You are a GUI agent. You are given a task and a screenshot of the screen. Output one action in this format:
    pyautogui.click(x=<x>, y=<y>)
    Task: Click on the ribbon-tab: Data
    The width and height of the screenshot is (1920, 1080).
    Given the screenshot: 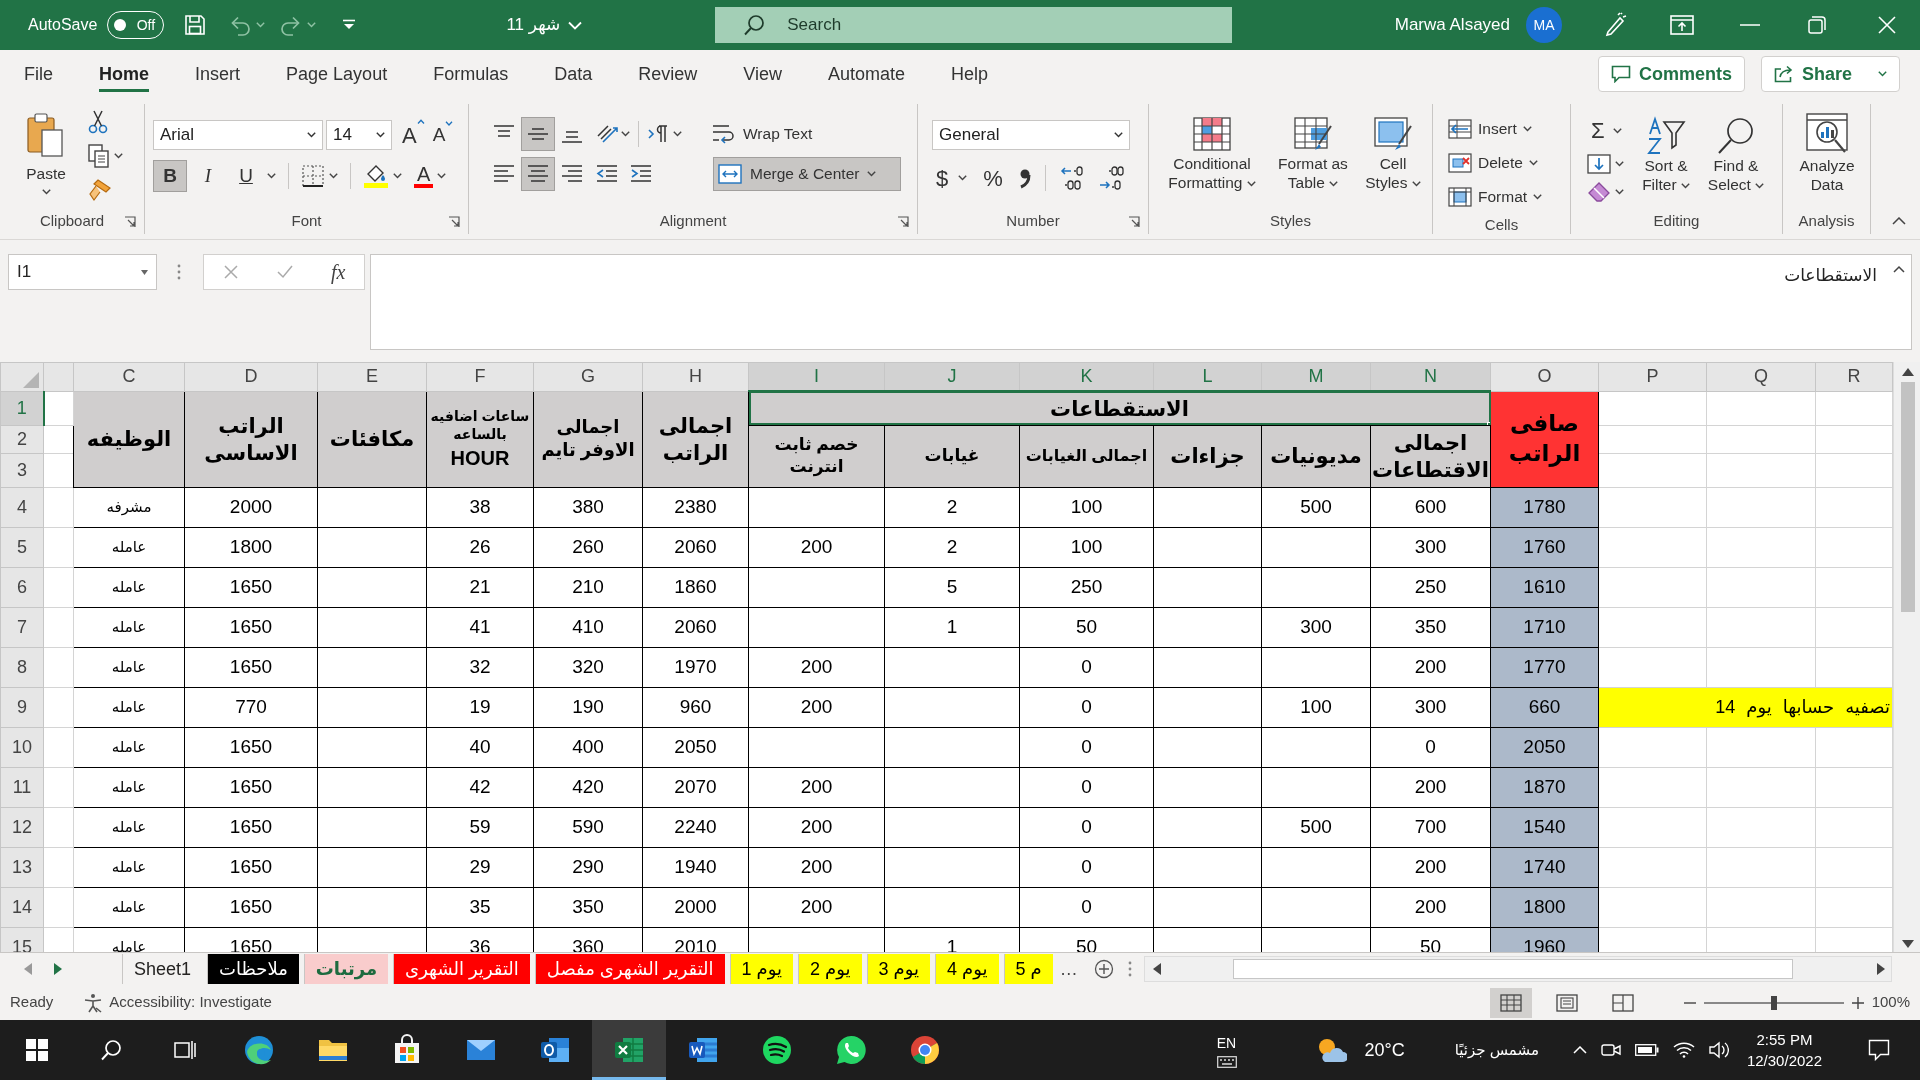 What is the action you would take?
    pyautogui.click(x=573, y=74)
    